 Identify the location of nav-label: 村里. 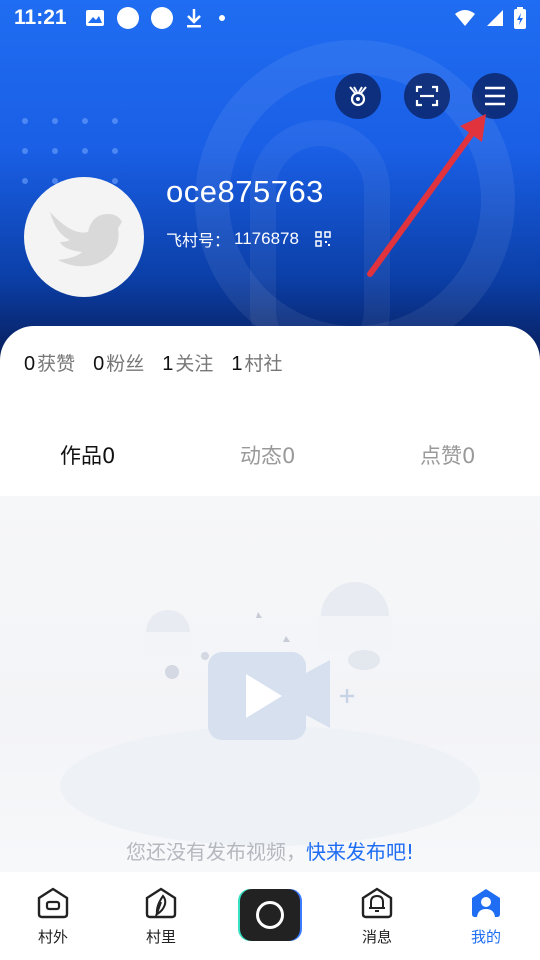
(160, 937).